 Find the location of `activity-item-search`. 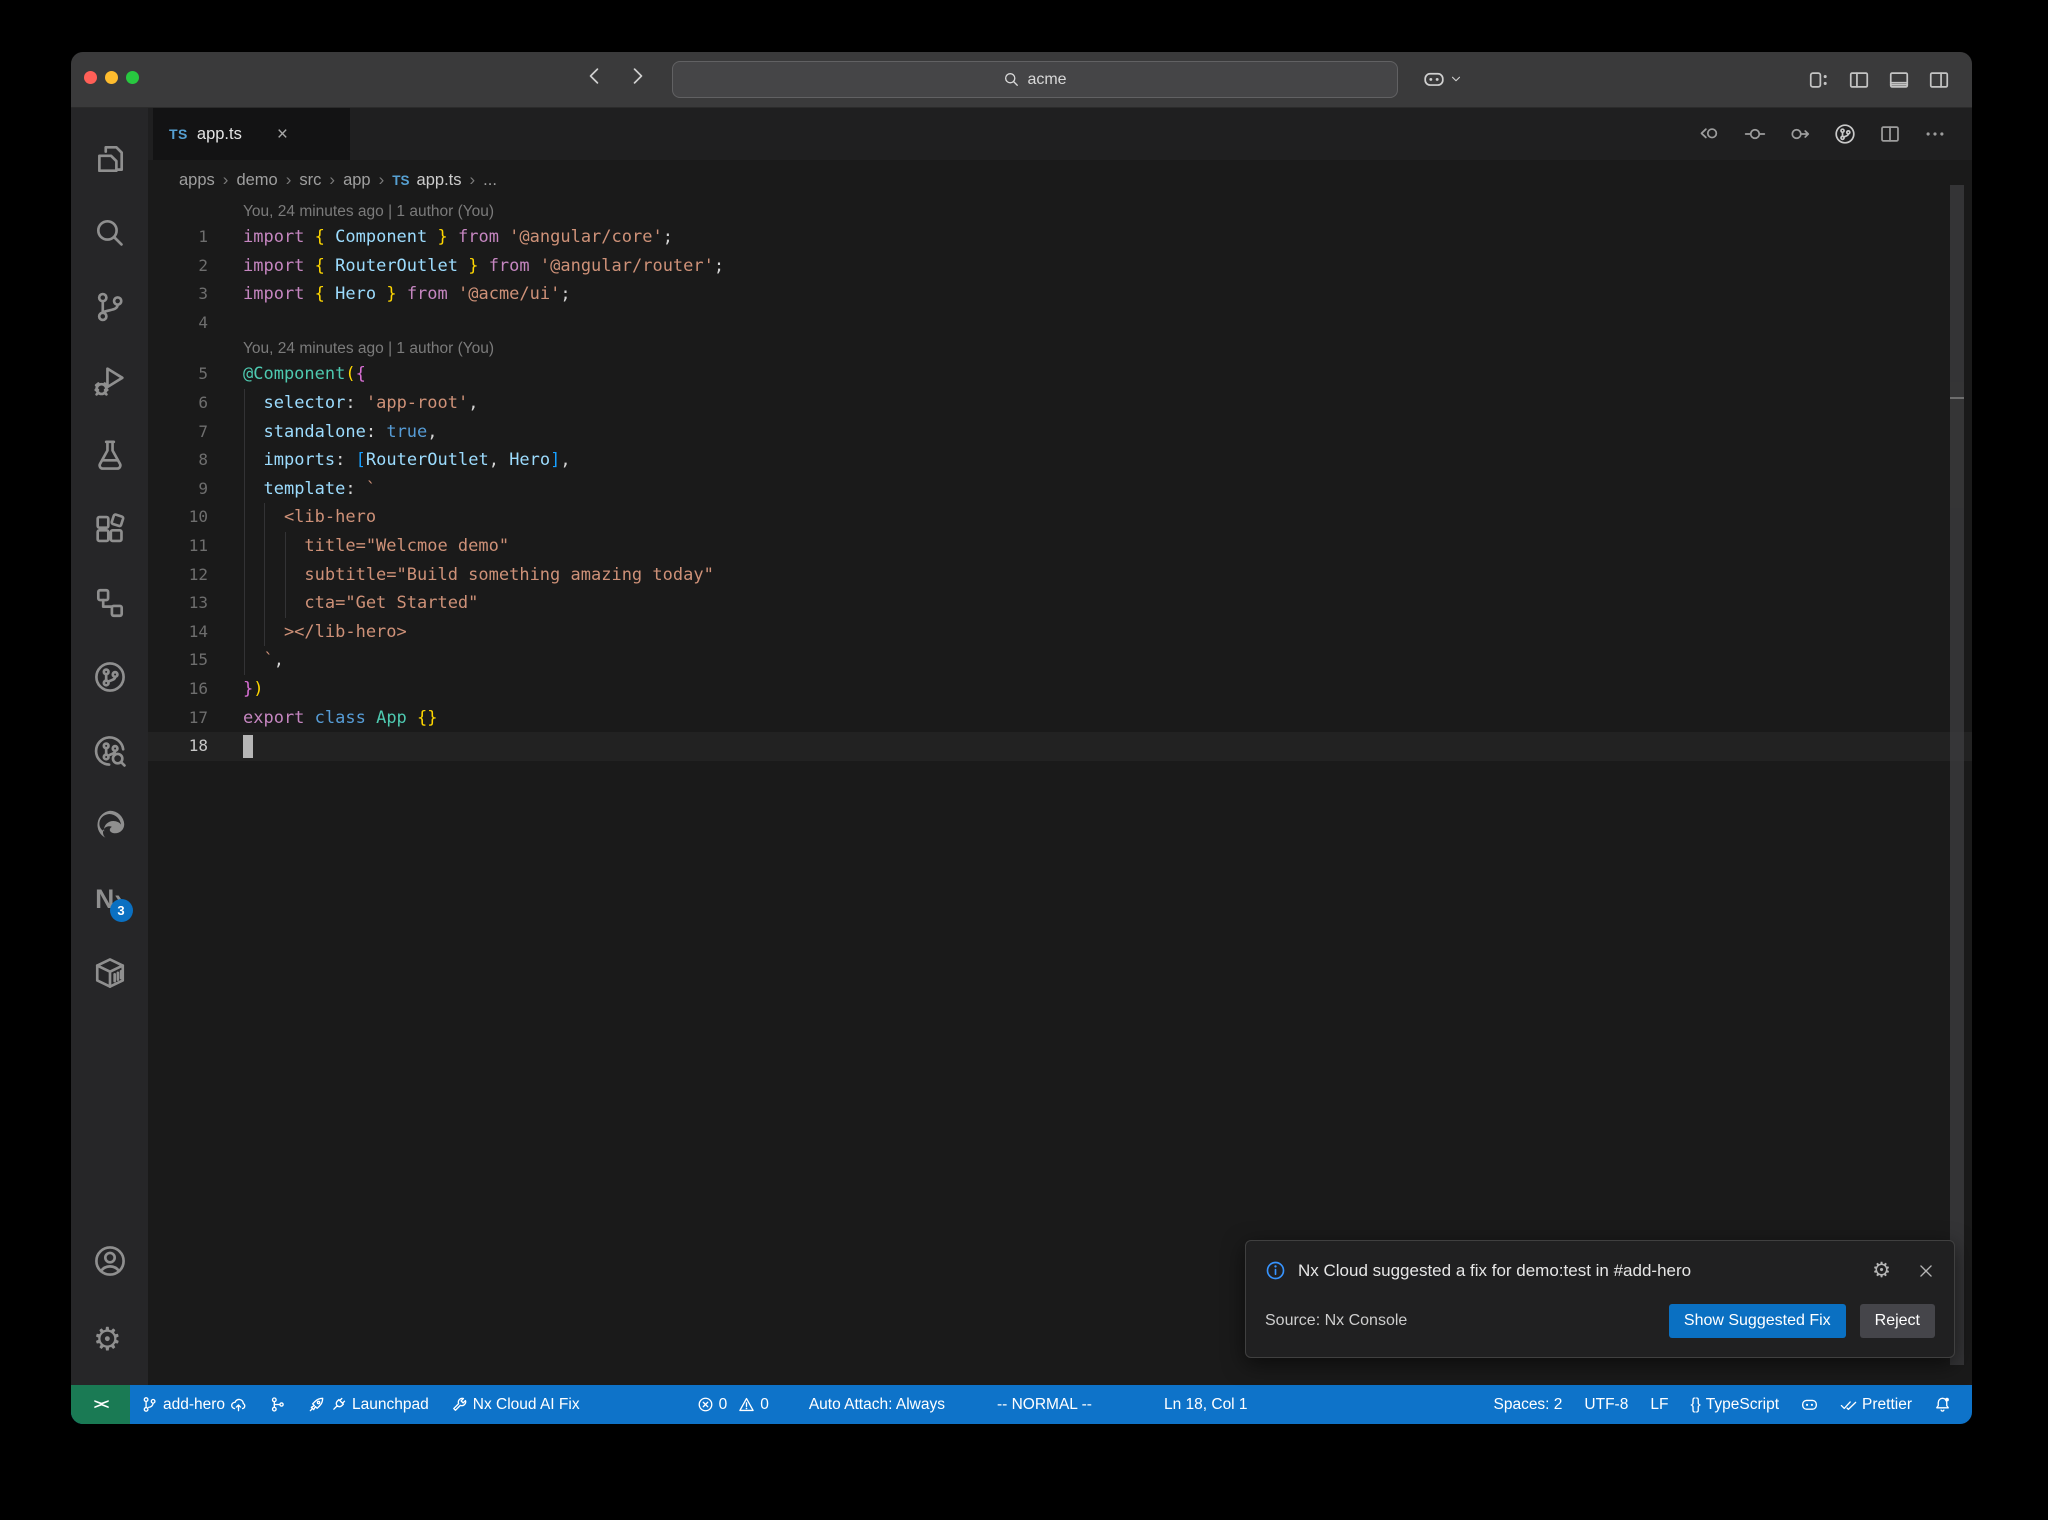

activity-item-search is located at coordinates (110, 233).